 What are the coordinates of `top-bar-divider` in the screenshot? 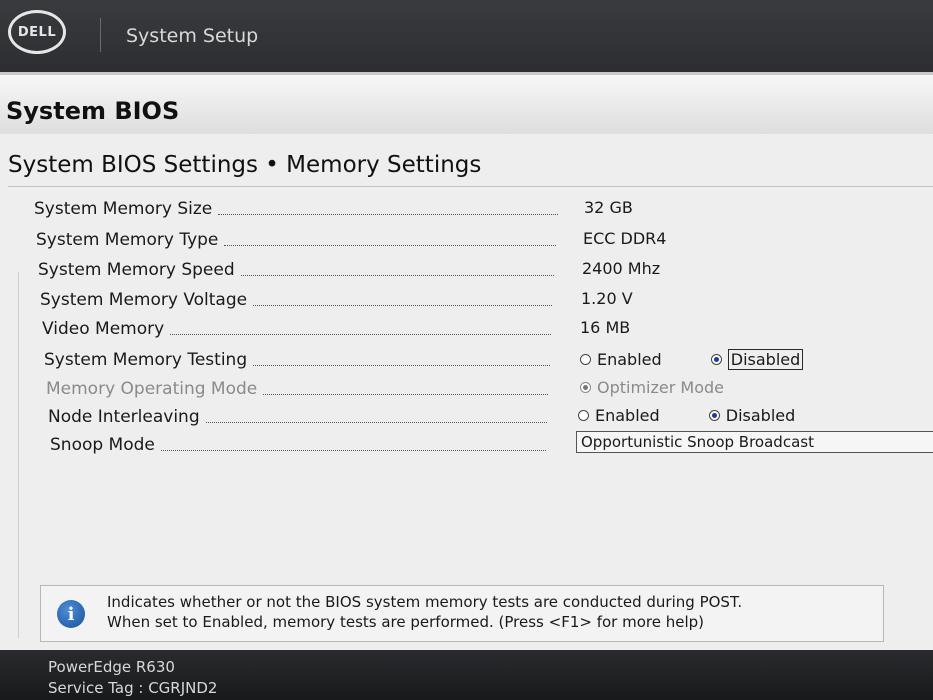 It's located at (100, 35).